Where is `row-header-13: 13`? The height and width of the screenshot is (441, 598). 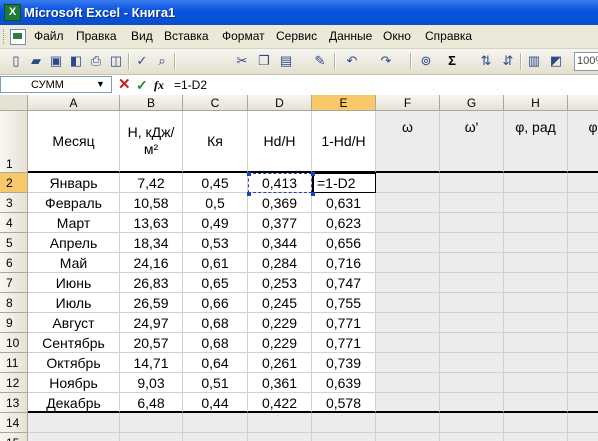
row-header-13: 13 is located at coordinates (14, 403).